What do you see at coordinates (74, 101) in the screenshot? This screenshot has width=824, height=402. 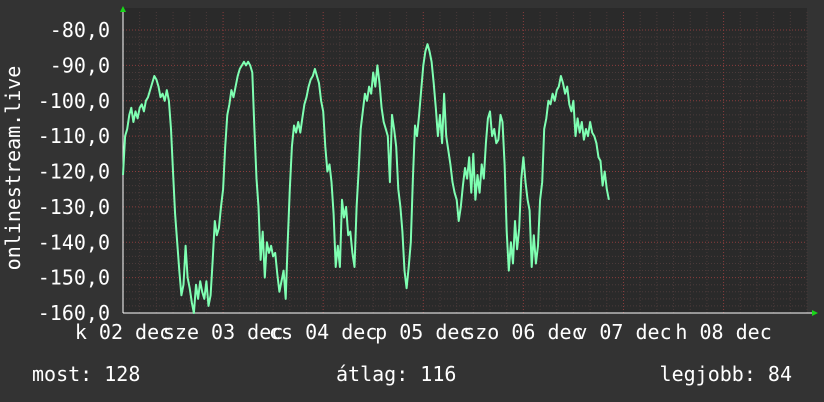 I see `y-tick-label: -100,0` at bounding box center [74, 101].